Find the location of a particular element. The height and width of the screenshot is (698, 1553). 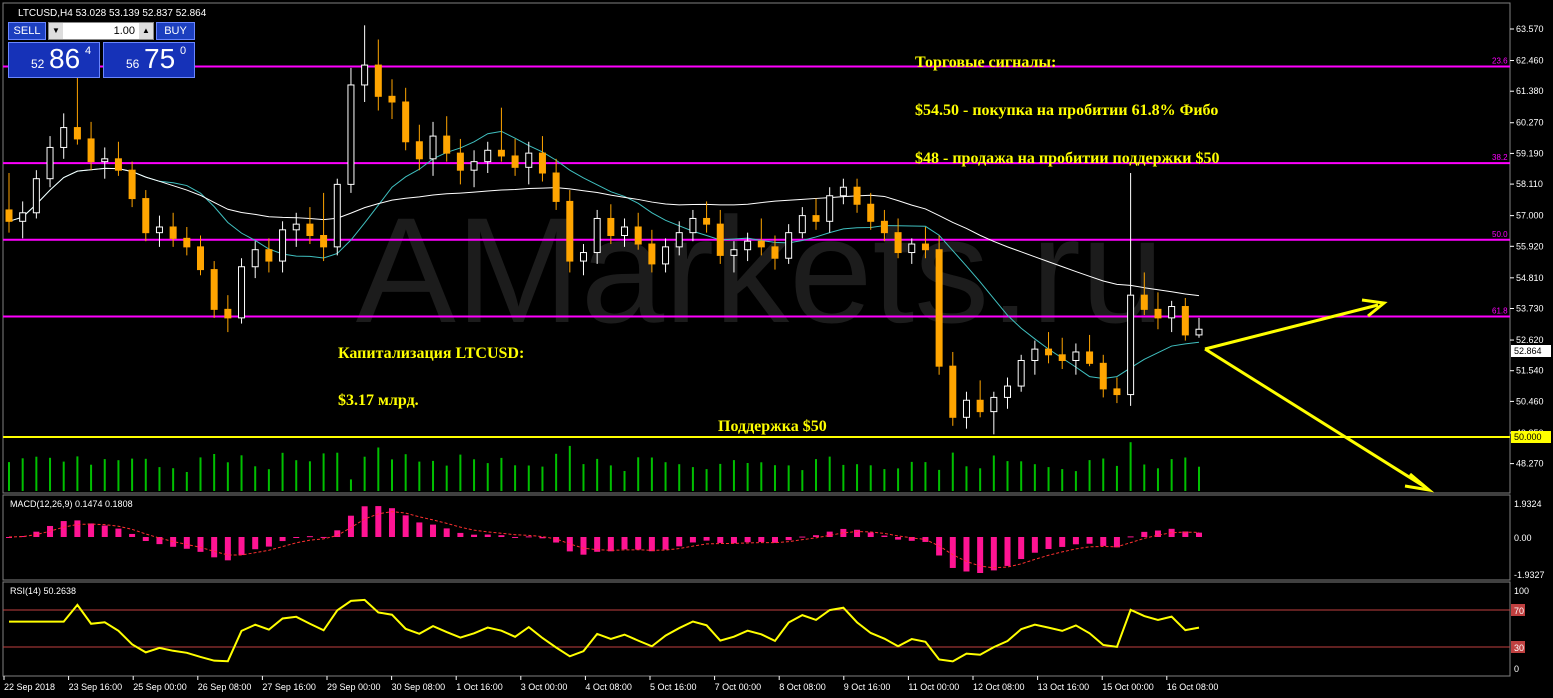

bid-price-button: 52 86 4 is located at coordinates (54, 60).